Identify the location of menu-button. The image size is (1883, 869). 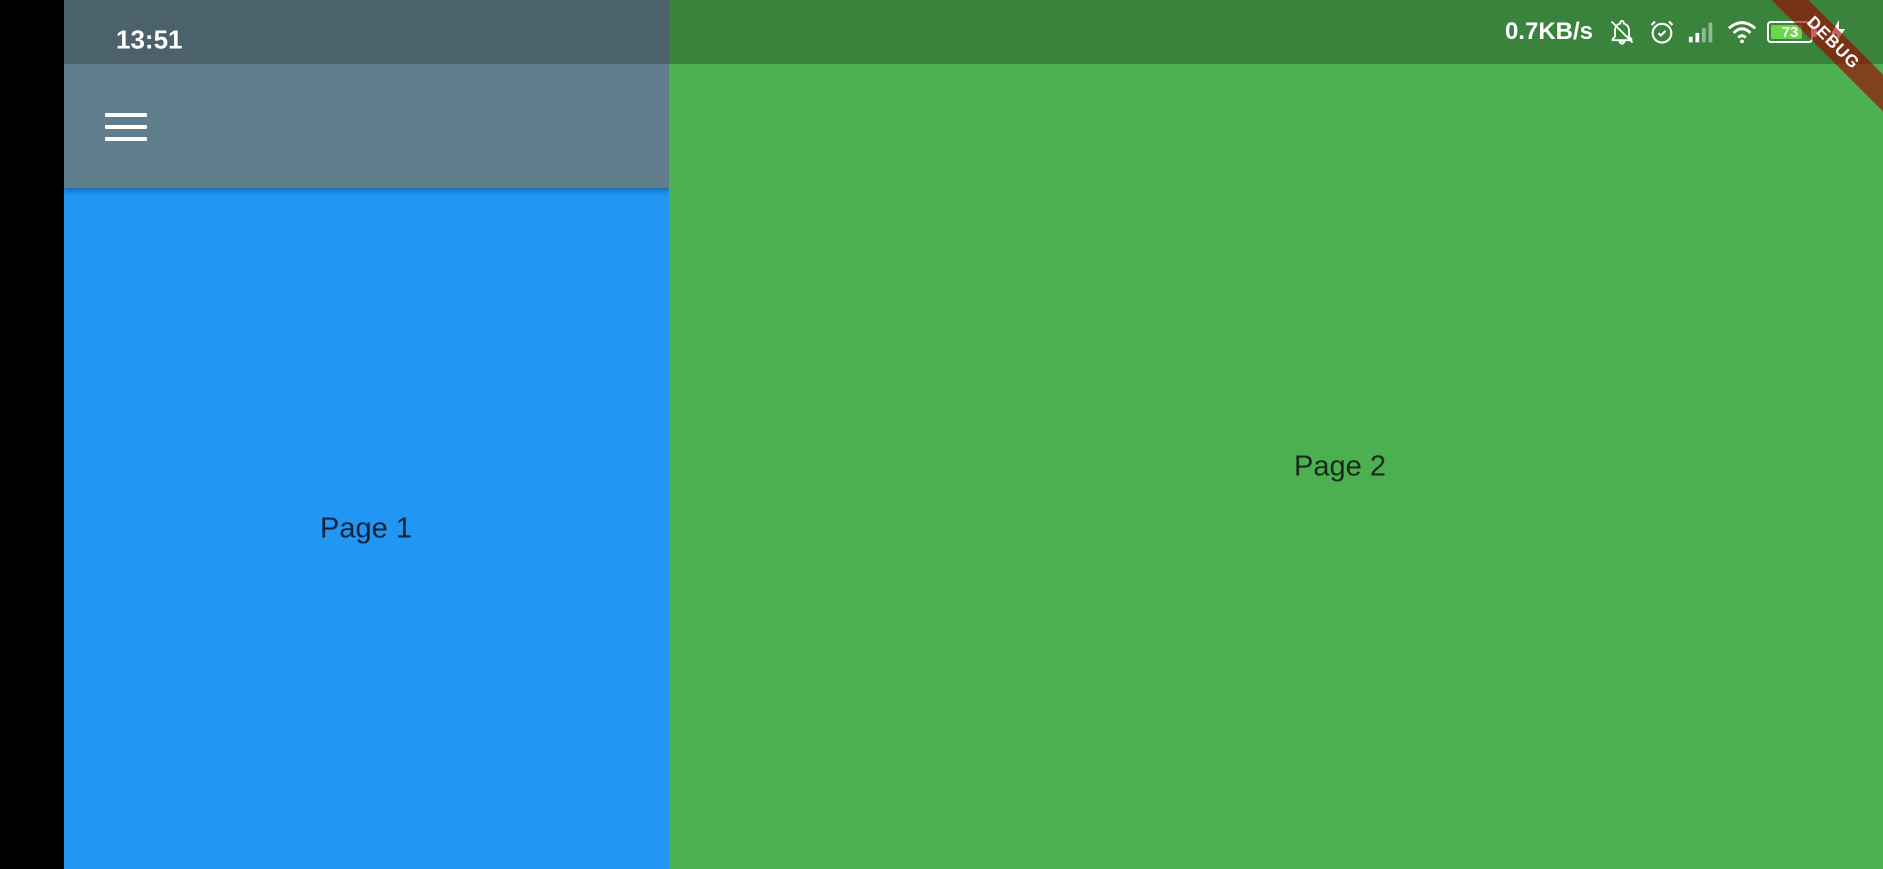
(126, 127).